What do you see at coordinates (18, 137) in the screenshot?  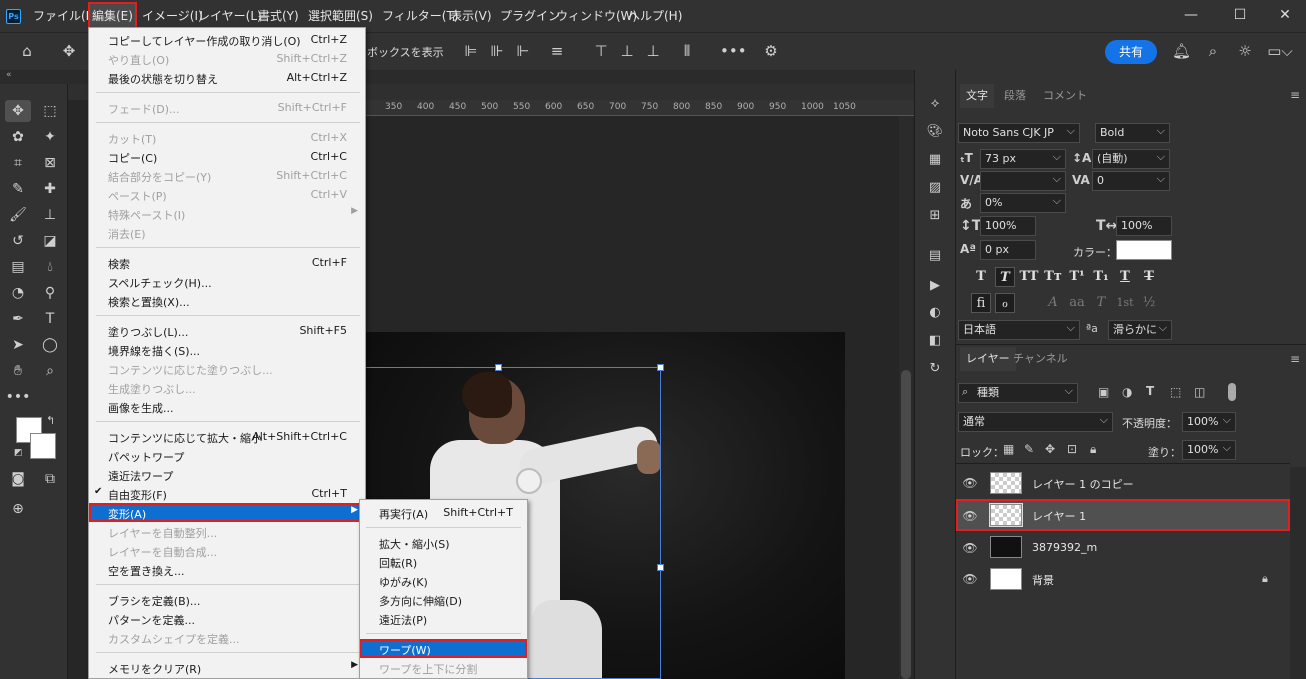 I see `quick-select-tool-icon: ✿` at bounding box center [18, 137].